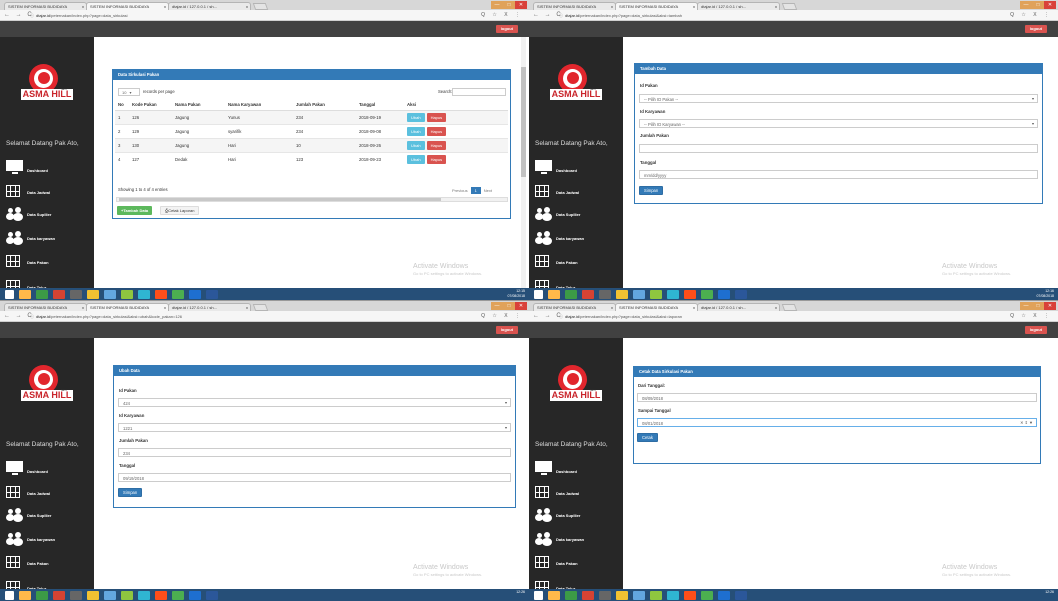  I want to click on scrollbar-thumb, so click(280, 199).